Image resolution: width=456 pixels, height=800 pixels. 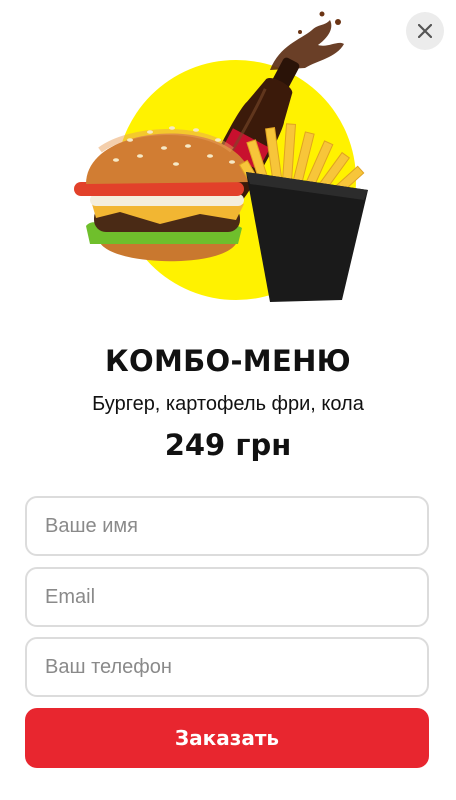 What do you see at coordinates (228, 404) in the screenshot?
I see `product-description: Бургер, картофель фри, кола` at bounding box center [228, 404].